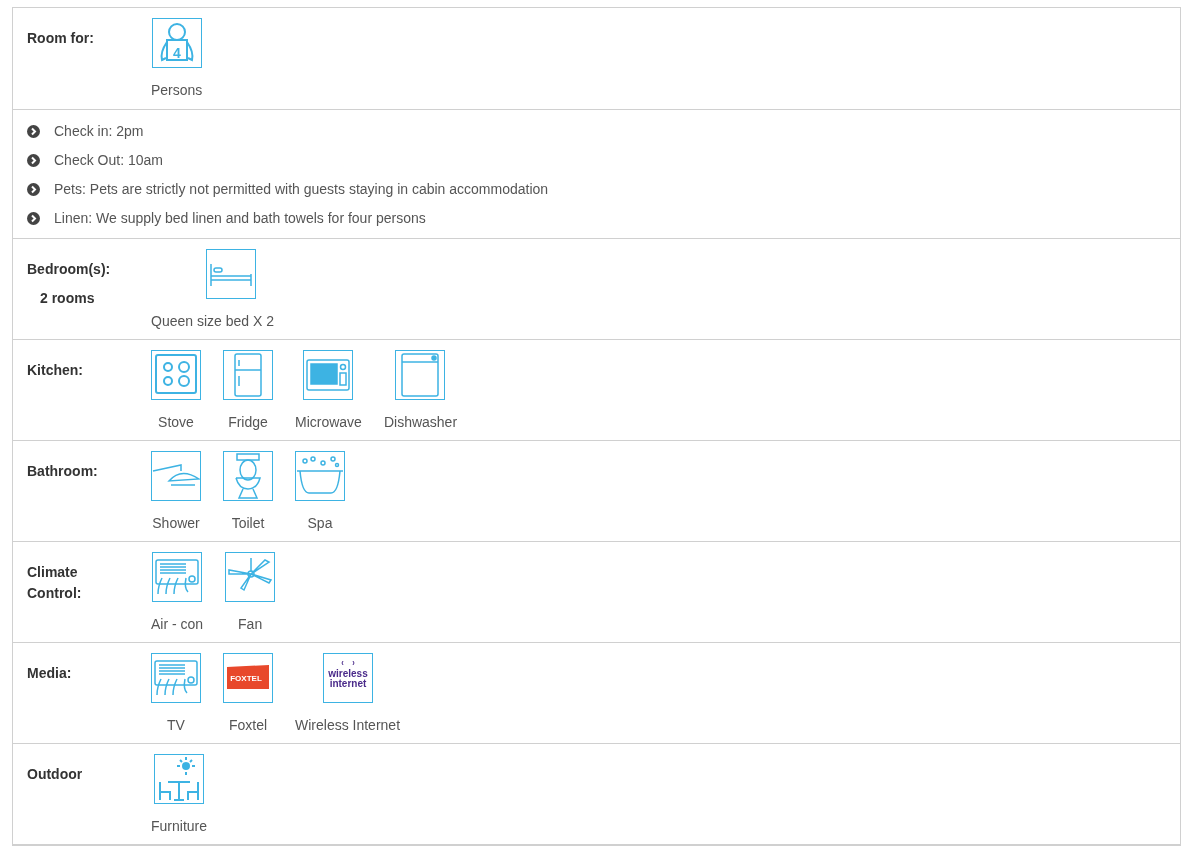  I want to click on foxtel-logo, so click(248, 678).